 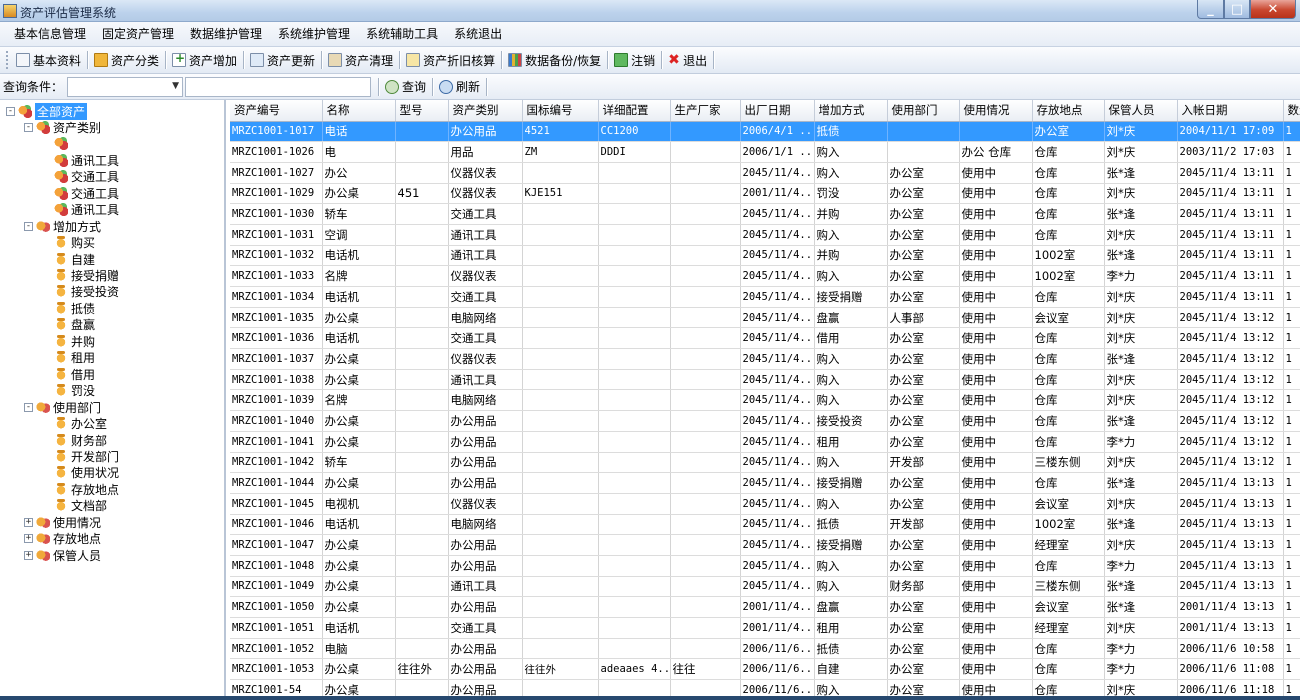 I want to click on column-header: 资产编号, so click(x=276, y=111).